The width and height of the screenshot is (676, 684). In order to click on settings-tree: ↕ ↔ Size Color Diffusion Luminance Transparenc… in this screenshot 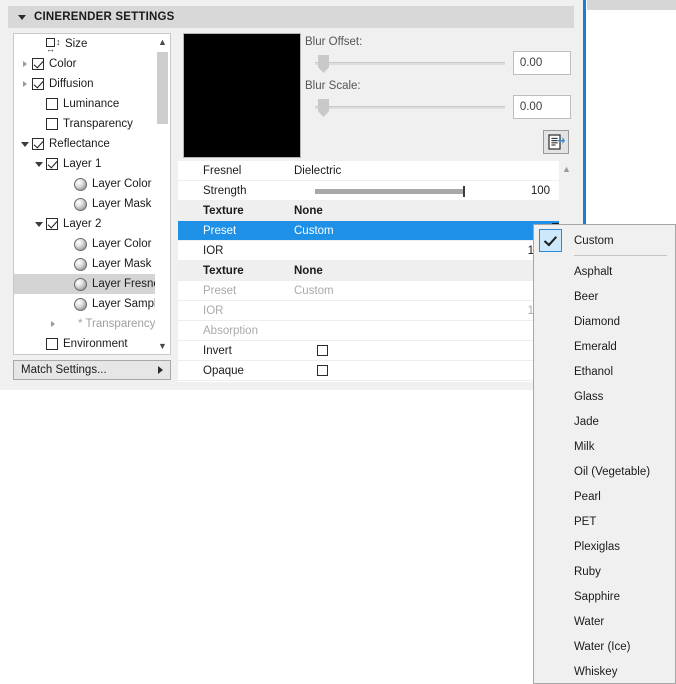, I will do `click(92, 194)`.